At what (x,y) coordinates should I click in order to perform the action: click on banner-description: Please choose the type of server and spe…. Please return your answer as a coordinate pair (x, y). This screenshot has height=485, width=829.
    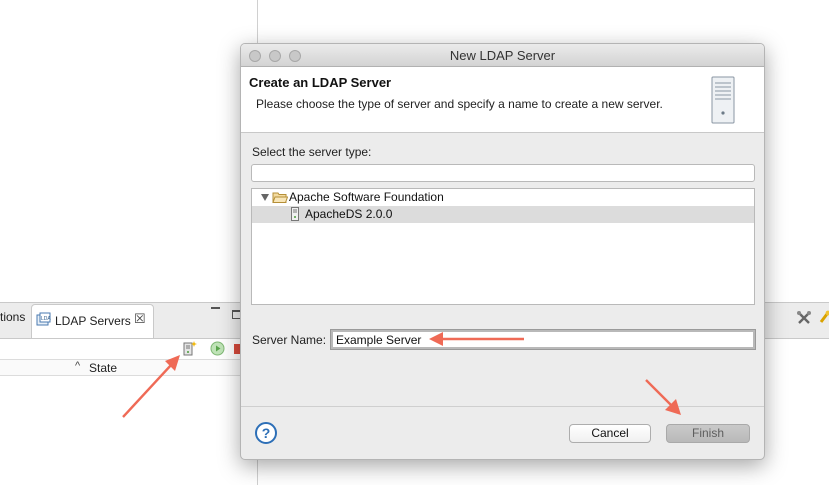
    Looking at the image, I should click on (459, 104).